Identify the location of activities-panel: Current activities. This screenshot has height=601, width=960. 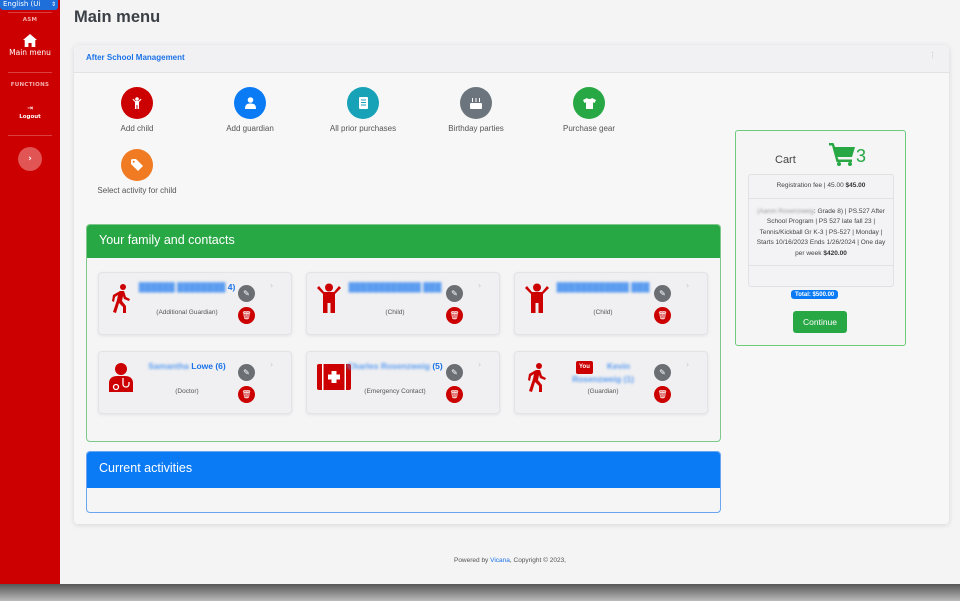
(403, 482).